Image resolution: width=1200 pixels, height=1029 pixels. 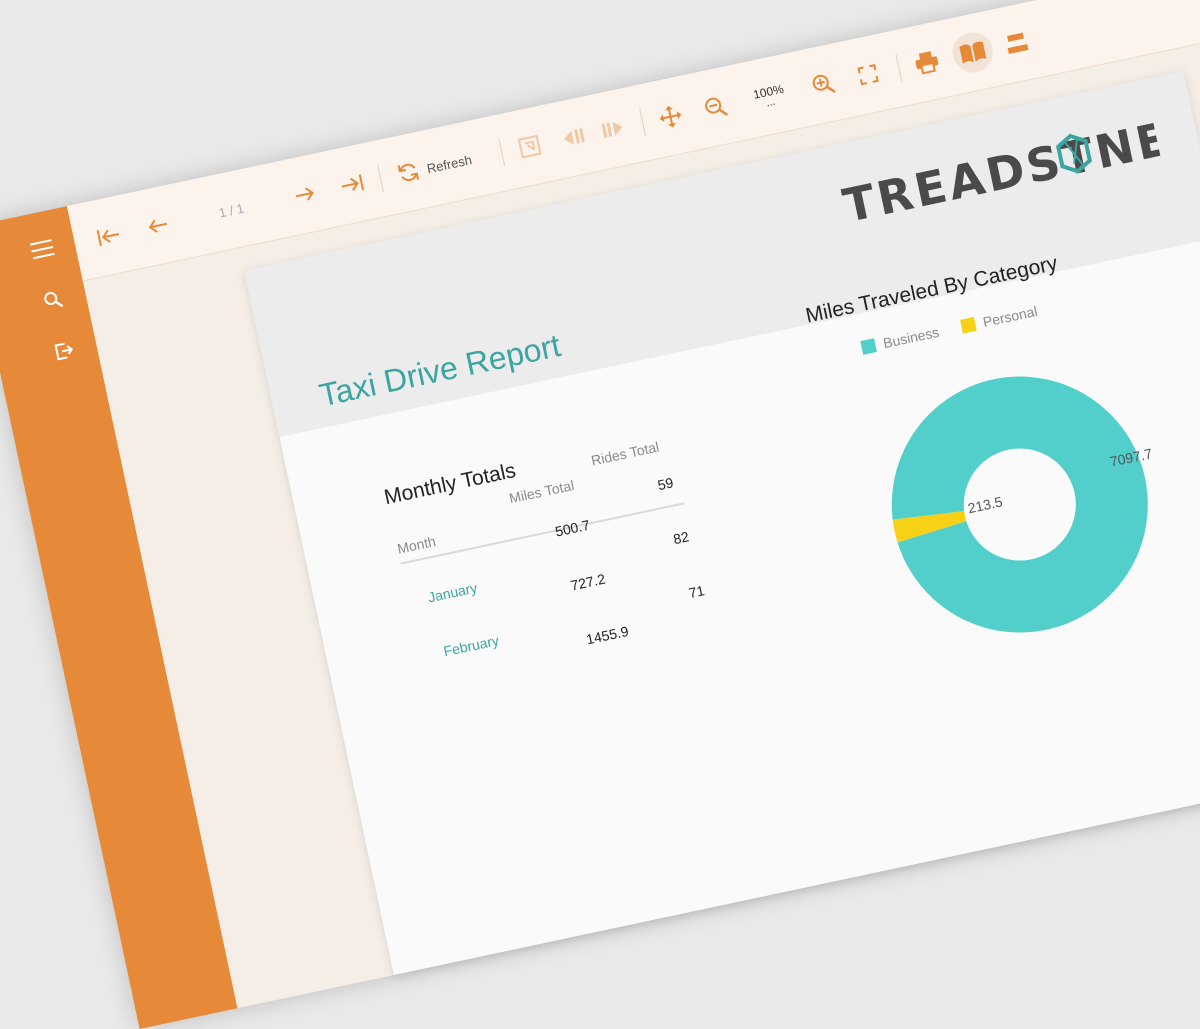 I want to click on legend-item-business: Business, so click(x=900, y=339).